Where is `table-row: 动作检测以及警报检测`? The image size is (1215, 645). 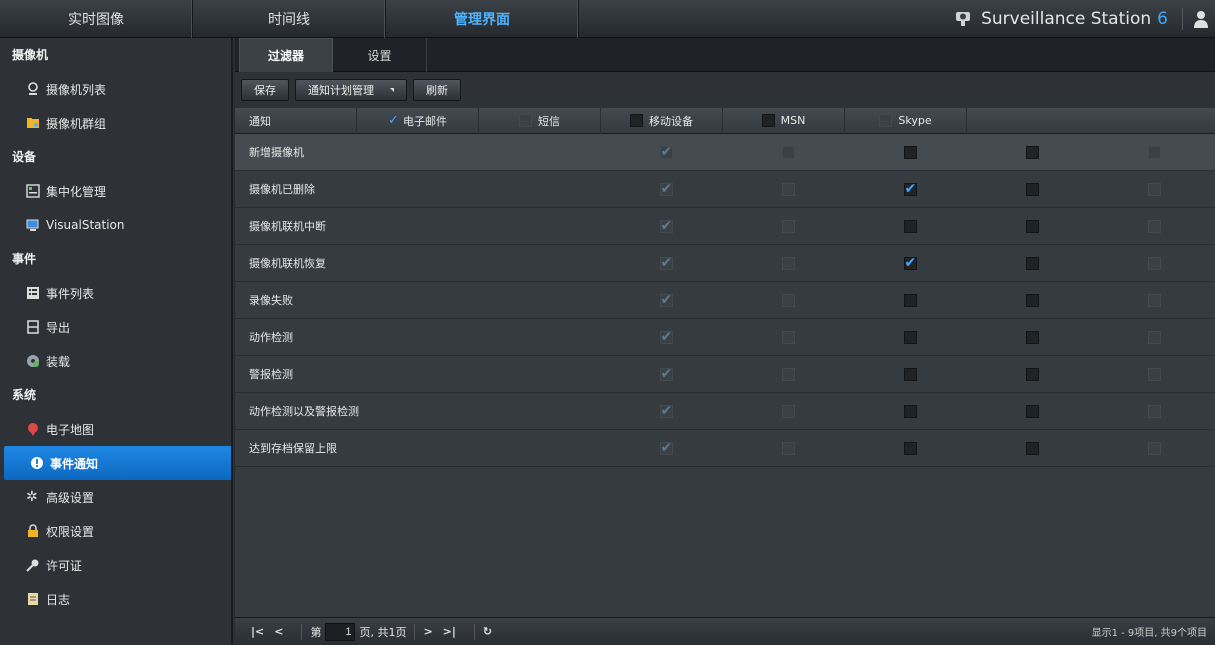
table-row: 动作检测以及警报检测 is located at coordinates (725, 411).